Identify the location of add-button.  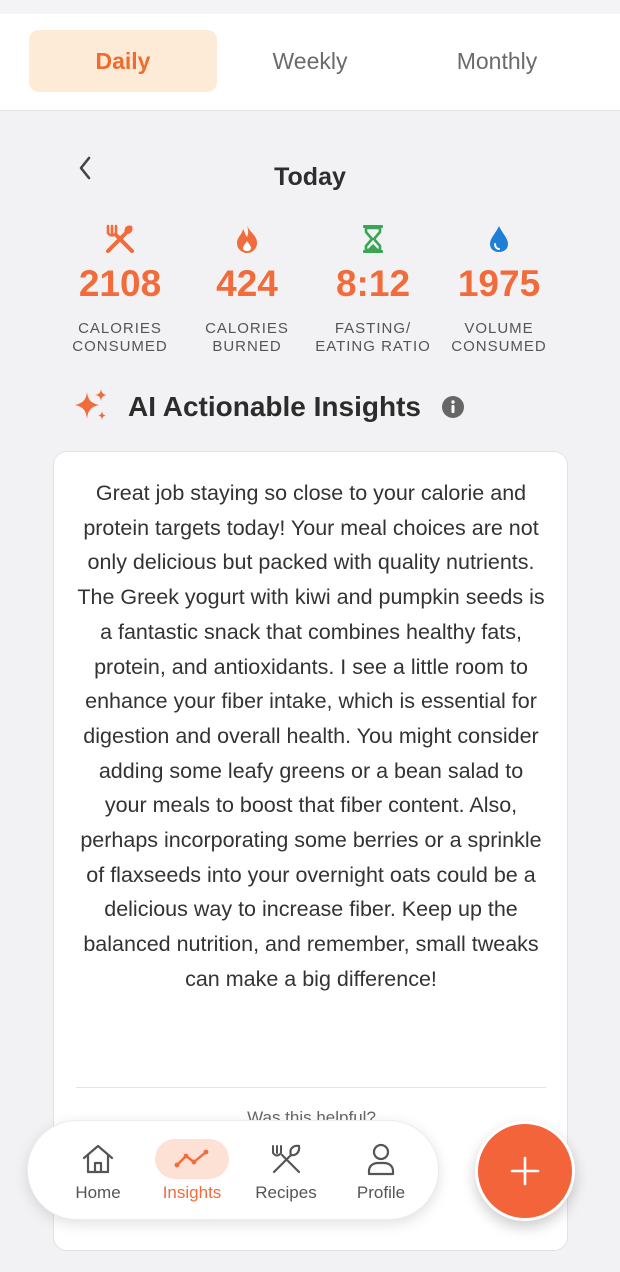
(525, 1171).